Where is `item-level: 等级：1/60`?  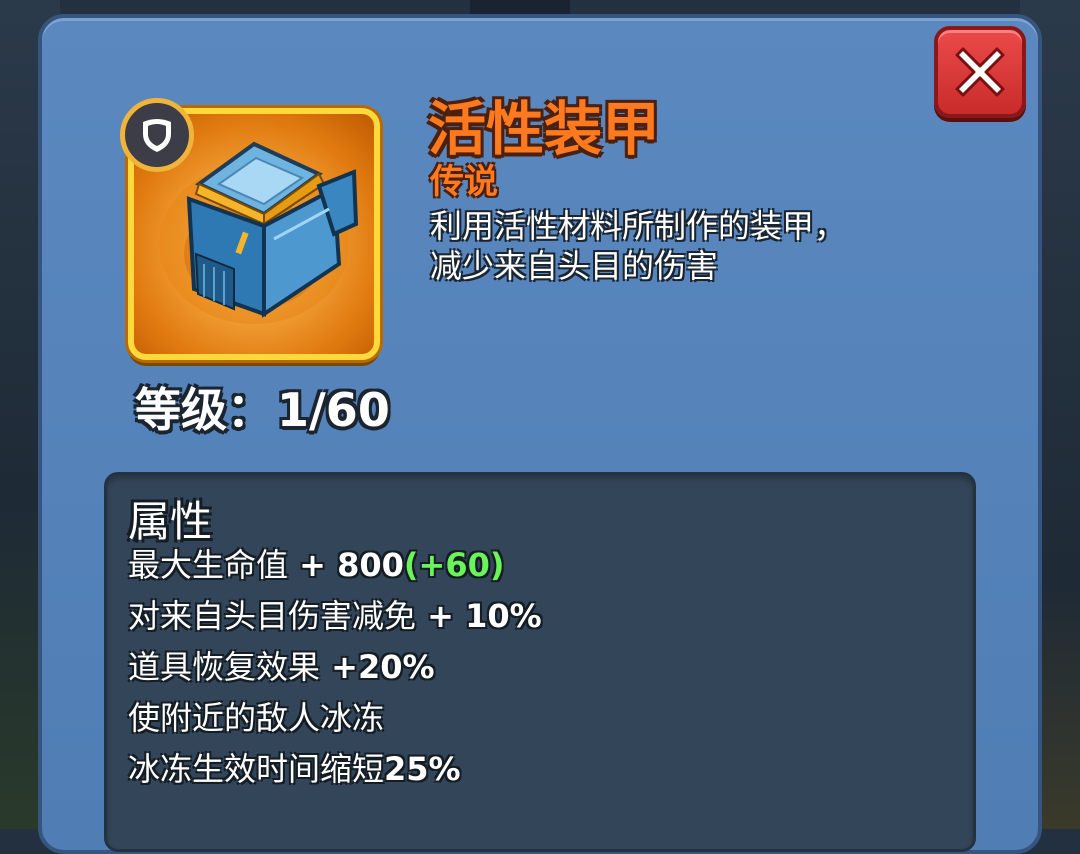 item-level: 等级：1/60 is located at coordinates (262, 407).